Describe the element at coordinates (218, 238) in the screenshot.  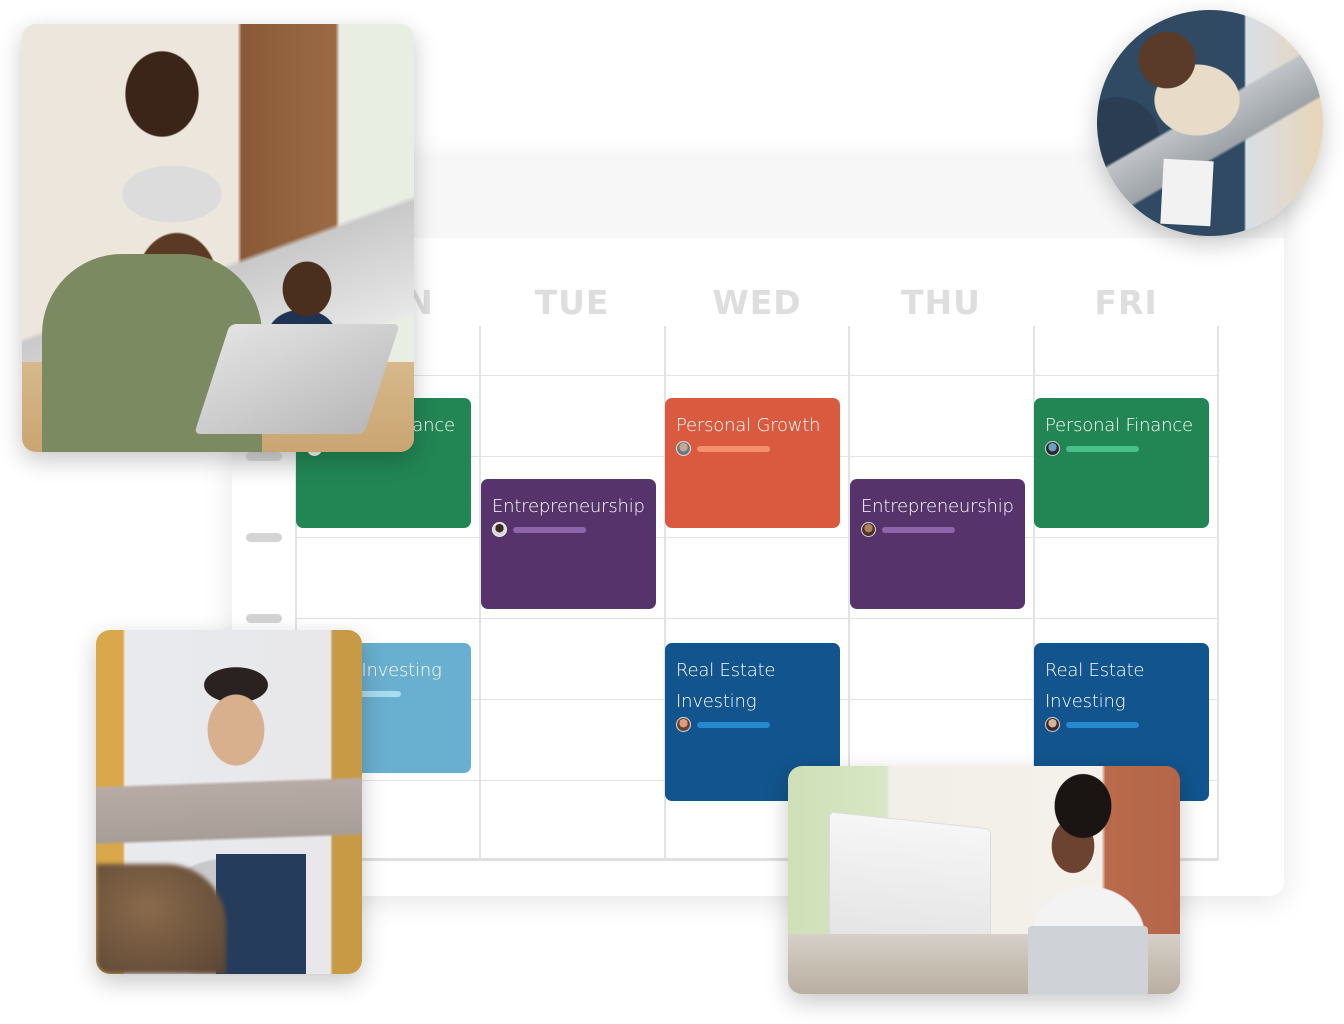
I see `father-with-kids-photo` at that location.